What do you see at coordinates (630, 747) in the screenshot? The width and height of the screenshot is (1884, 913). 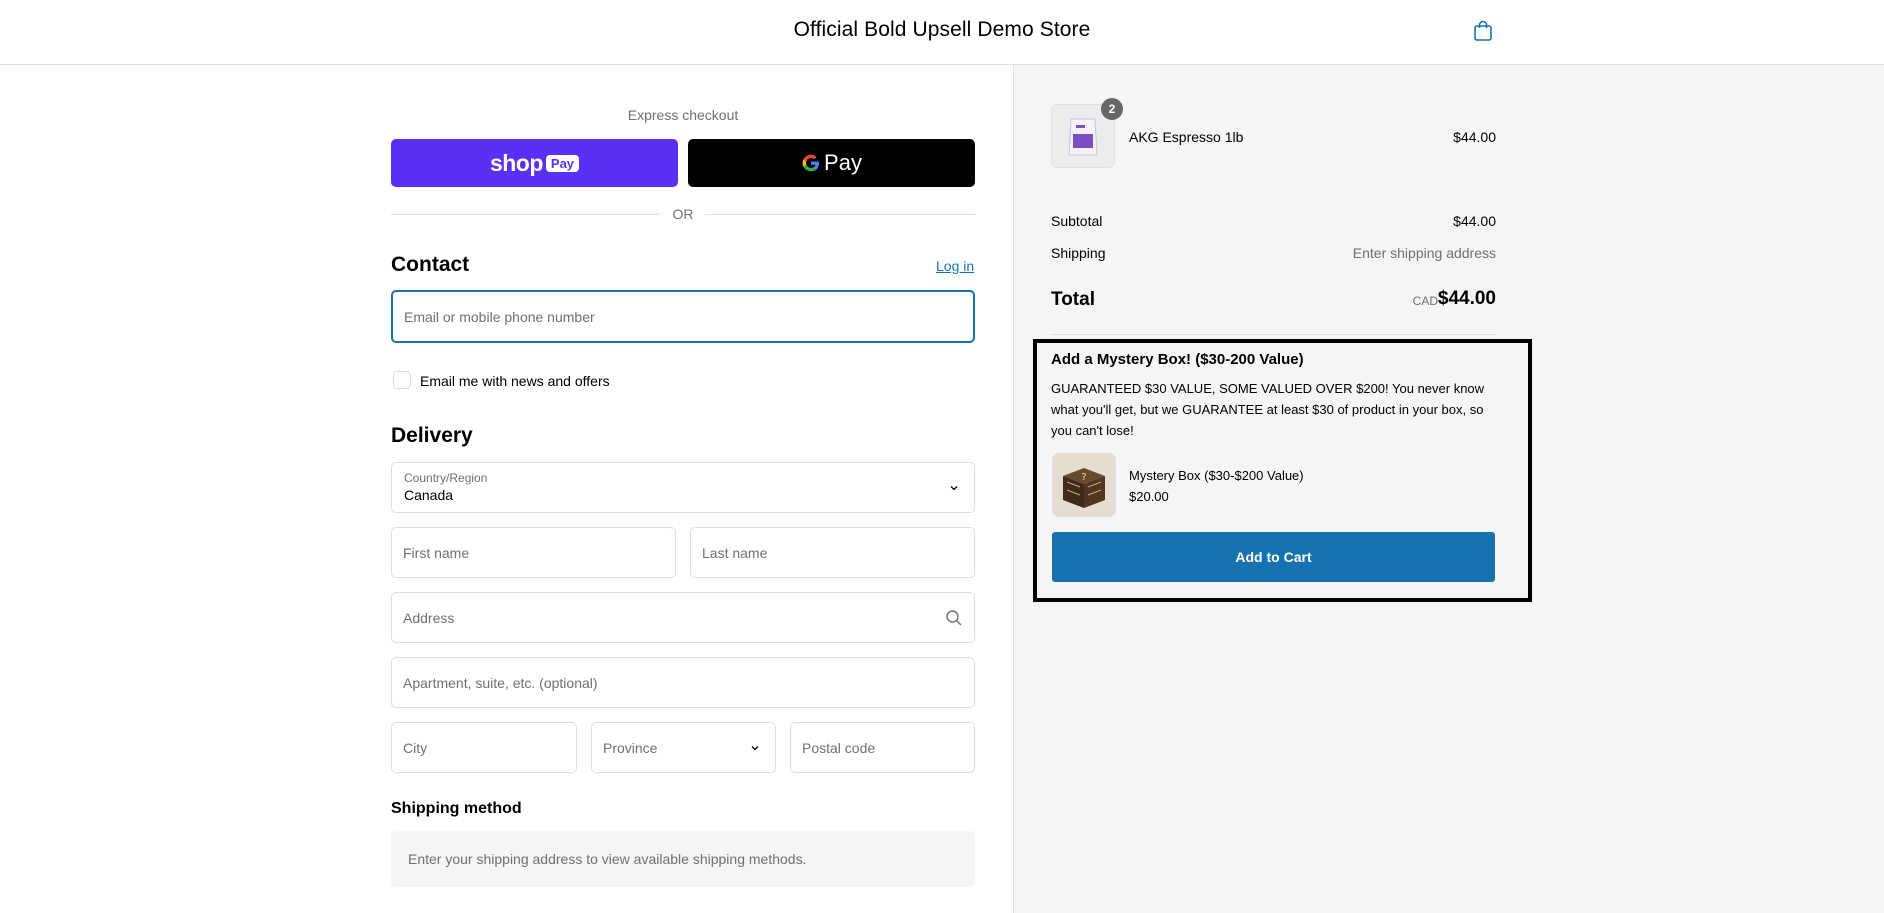 I see `province-placeholder: Province` at bounding box center [630, 747].